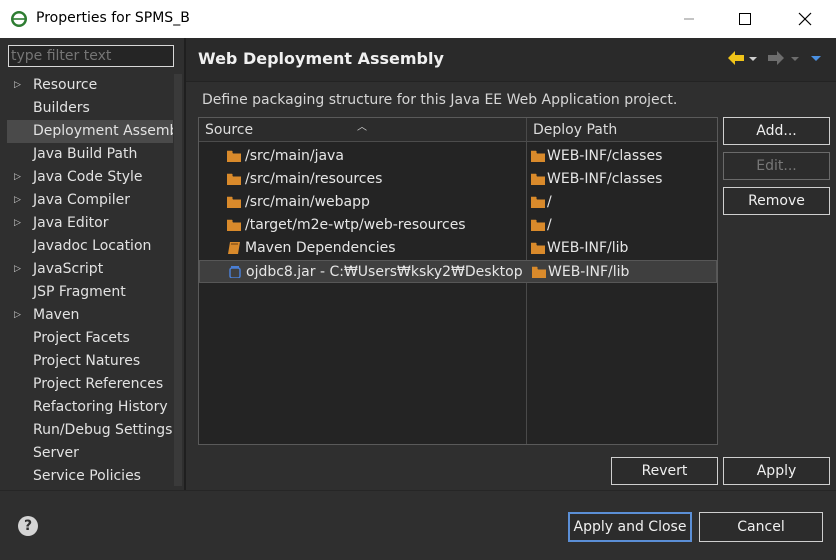 The height and width of the screenshot is (560, 836). I want to click on sort-up-icon: ︿, so click(362, 127).